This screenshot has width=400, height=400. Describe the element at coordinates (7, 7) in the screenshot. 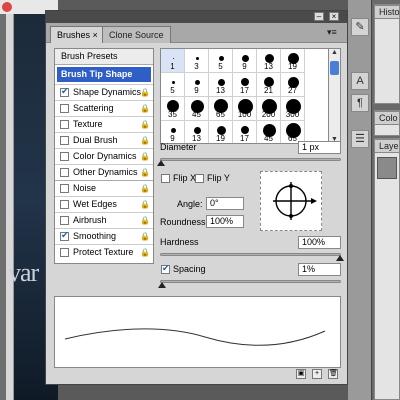

I see `close-document-icon` at that location.